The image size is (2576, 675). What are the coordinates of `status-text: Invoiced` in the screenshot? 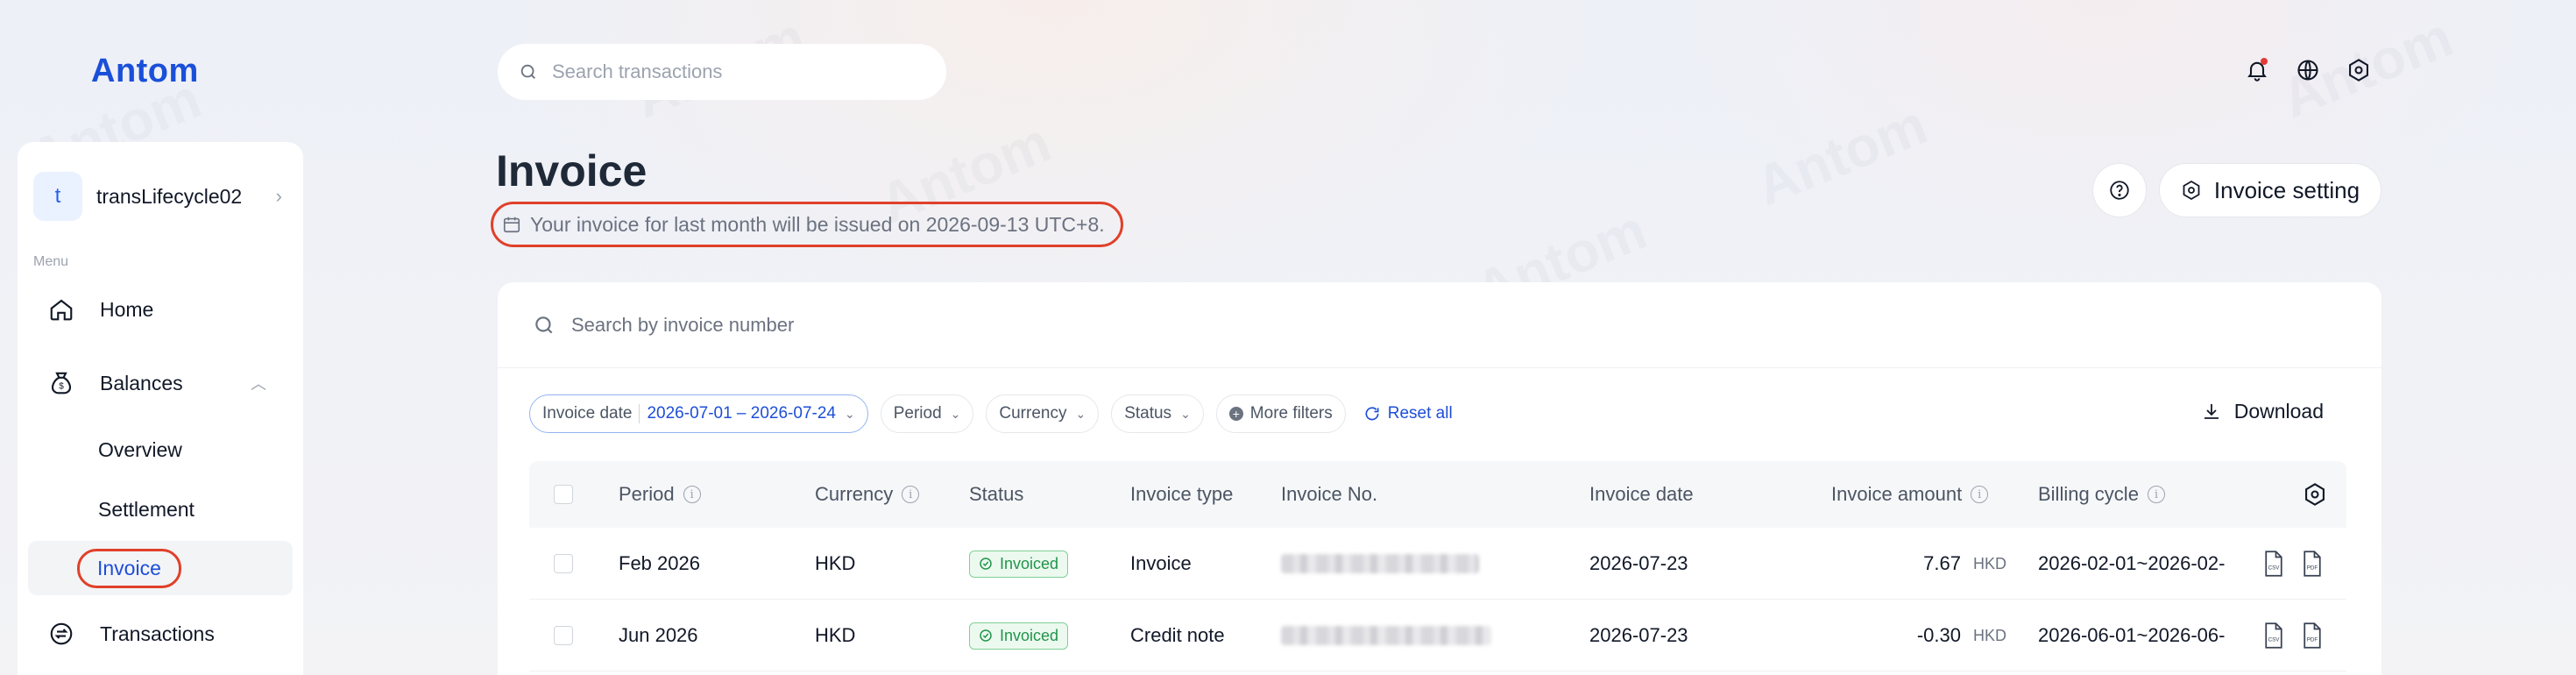 It's located at (1029, 635).